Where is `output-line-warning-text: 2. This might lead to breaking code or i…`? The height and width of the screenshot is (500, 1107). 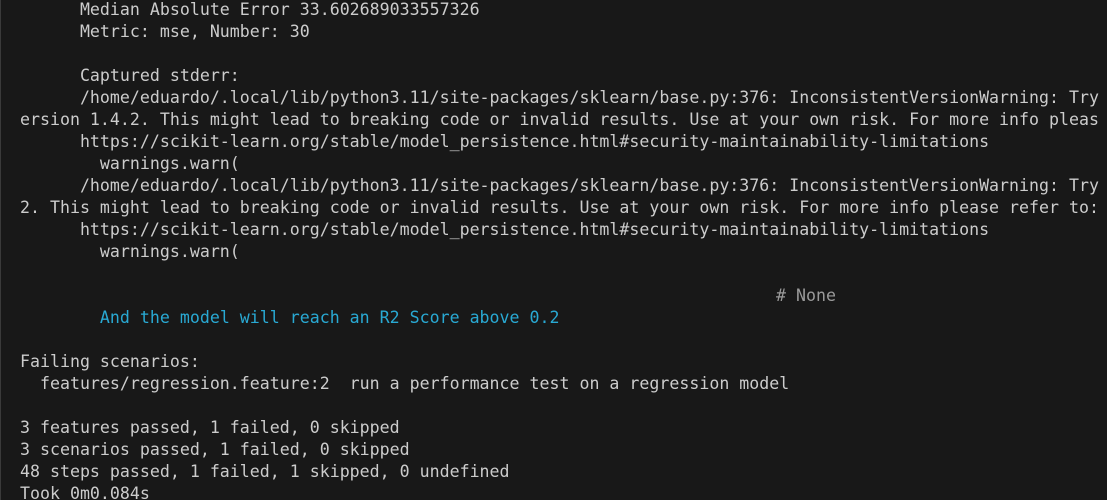 output-line-warning-text: 2. This might lead to breaking code or i… is located at coordinates (559, 207).